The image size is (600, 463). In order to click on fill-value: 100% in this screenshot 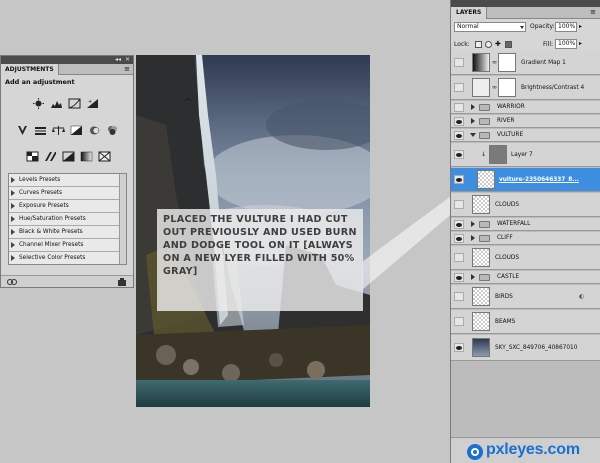, I will do `click(567, 43)`.